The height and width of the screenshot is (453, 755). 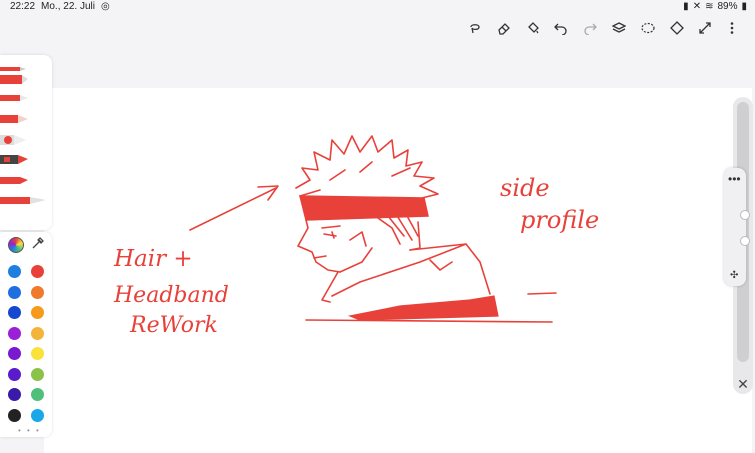 What do you see at coordinates (153, 259) in the screenshot?
I see `note-hair: Hair +` at bounding box center [153, 259].